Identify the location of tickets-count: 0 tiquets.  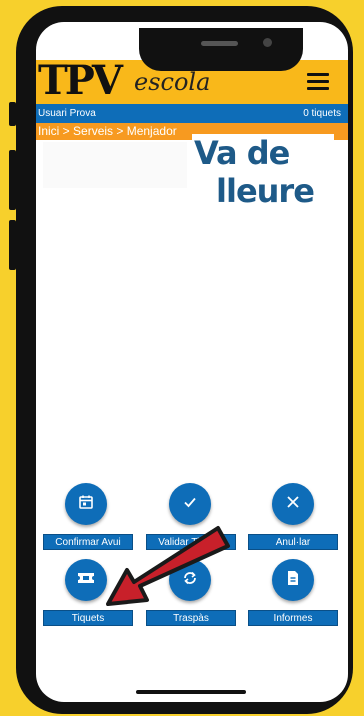
(322, 113).